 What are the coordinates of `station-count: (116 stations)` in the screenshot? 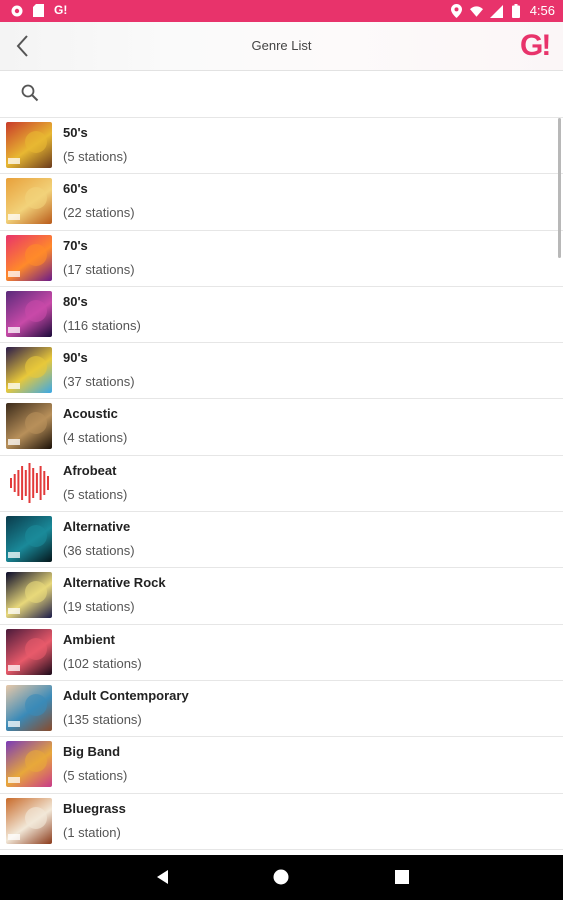 It's located at (102, 325).